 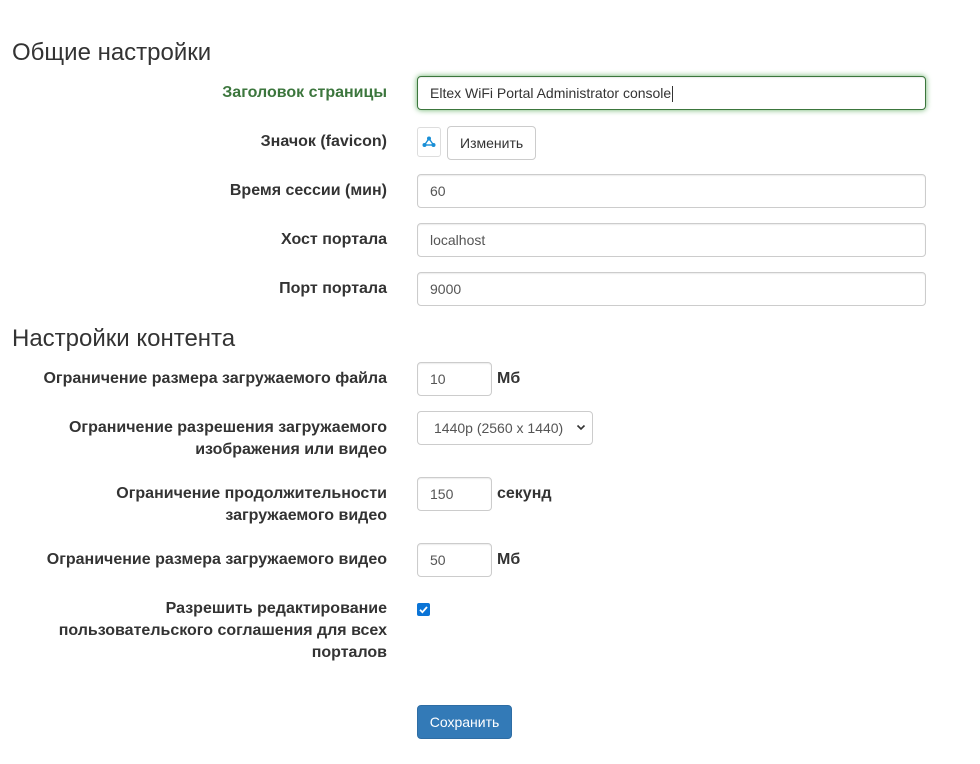 I want to click on text-cursor, so click(x=673, y=94).